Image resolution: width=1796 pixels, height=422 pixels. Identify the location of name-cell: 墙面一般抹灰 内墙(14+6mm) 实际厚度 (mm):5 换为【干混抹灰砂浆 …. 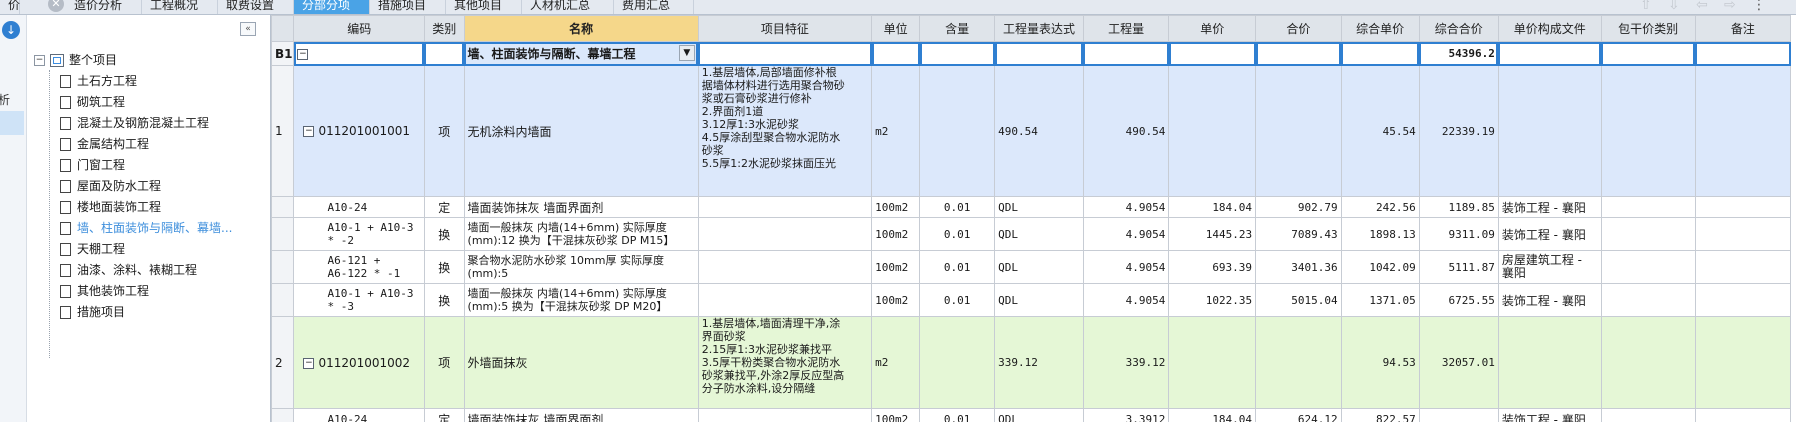
(581, 300).